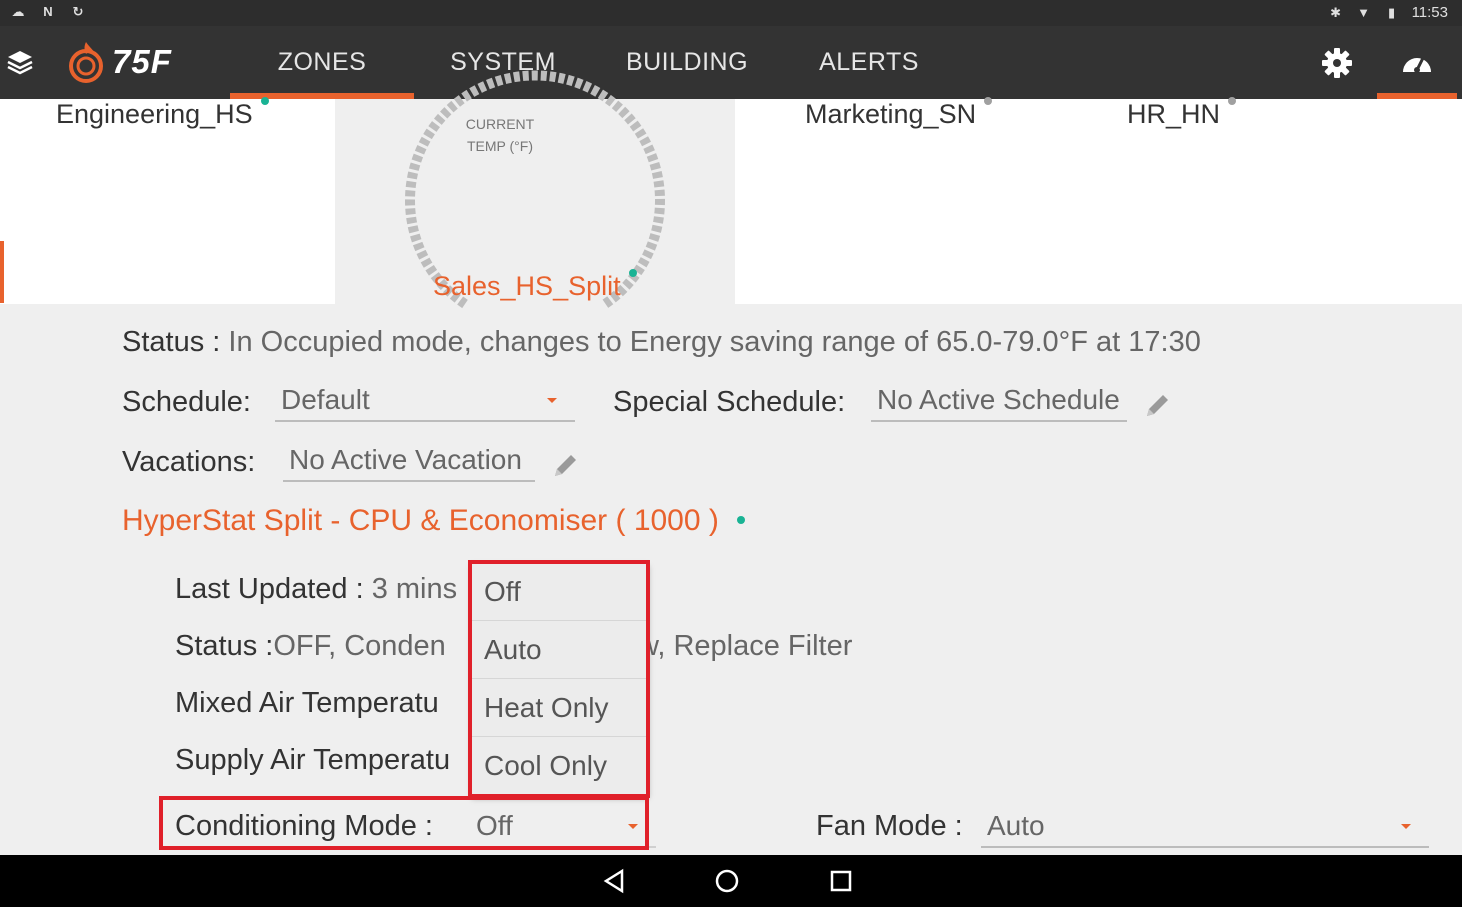 The image size is (1462, 907). I want to click on fan-mode-dropdown: Auto, so click(1205, 828).